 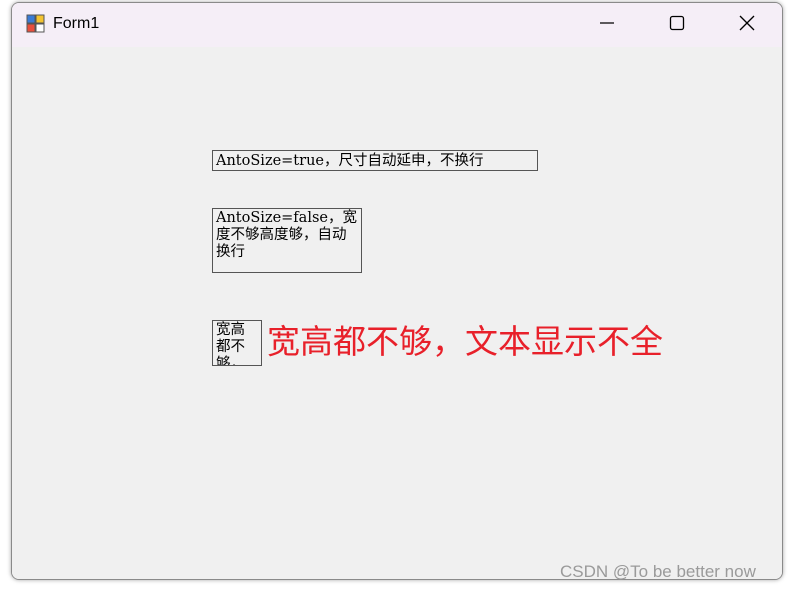 I want to click on label-autosize-true: AntoSize=true，尺寸自动延申，不换行, so click(x=375, y=160).